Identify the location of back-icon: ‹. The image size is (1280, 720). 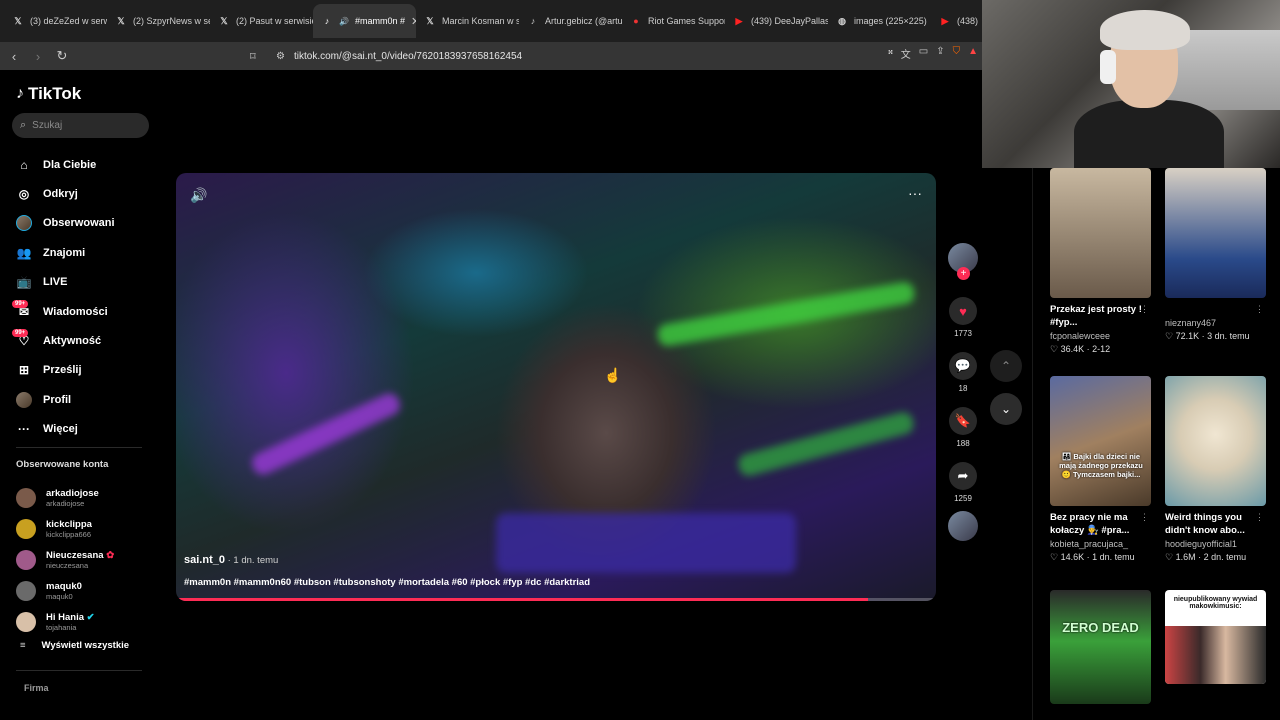
(14, 56).